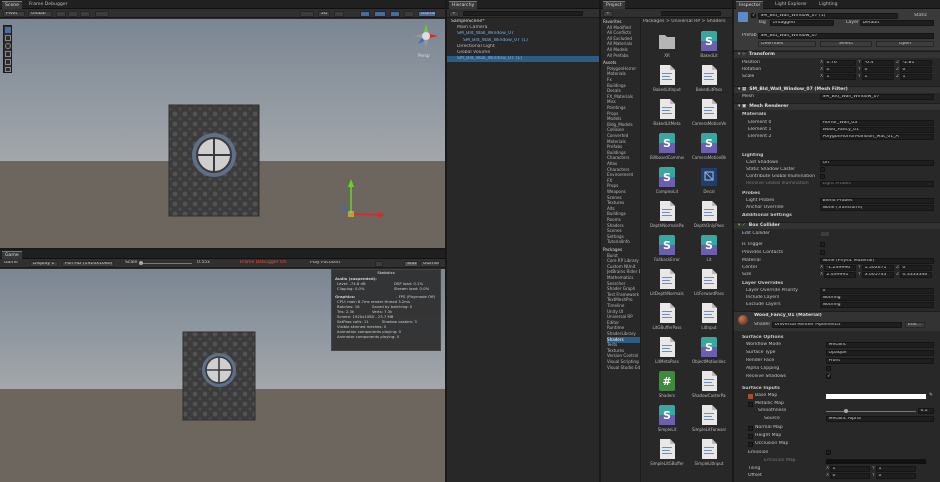 The height and width of the screenshot is (482, 940). Describe the element at coordinates (709, 429) in the screenshot. I see `file-label: SimpleLitForwardPass` at that location.